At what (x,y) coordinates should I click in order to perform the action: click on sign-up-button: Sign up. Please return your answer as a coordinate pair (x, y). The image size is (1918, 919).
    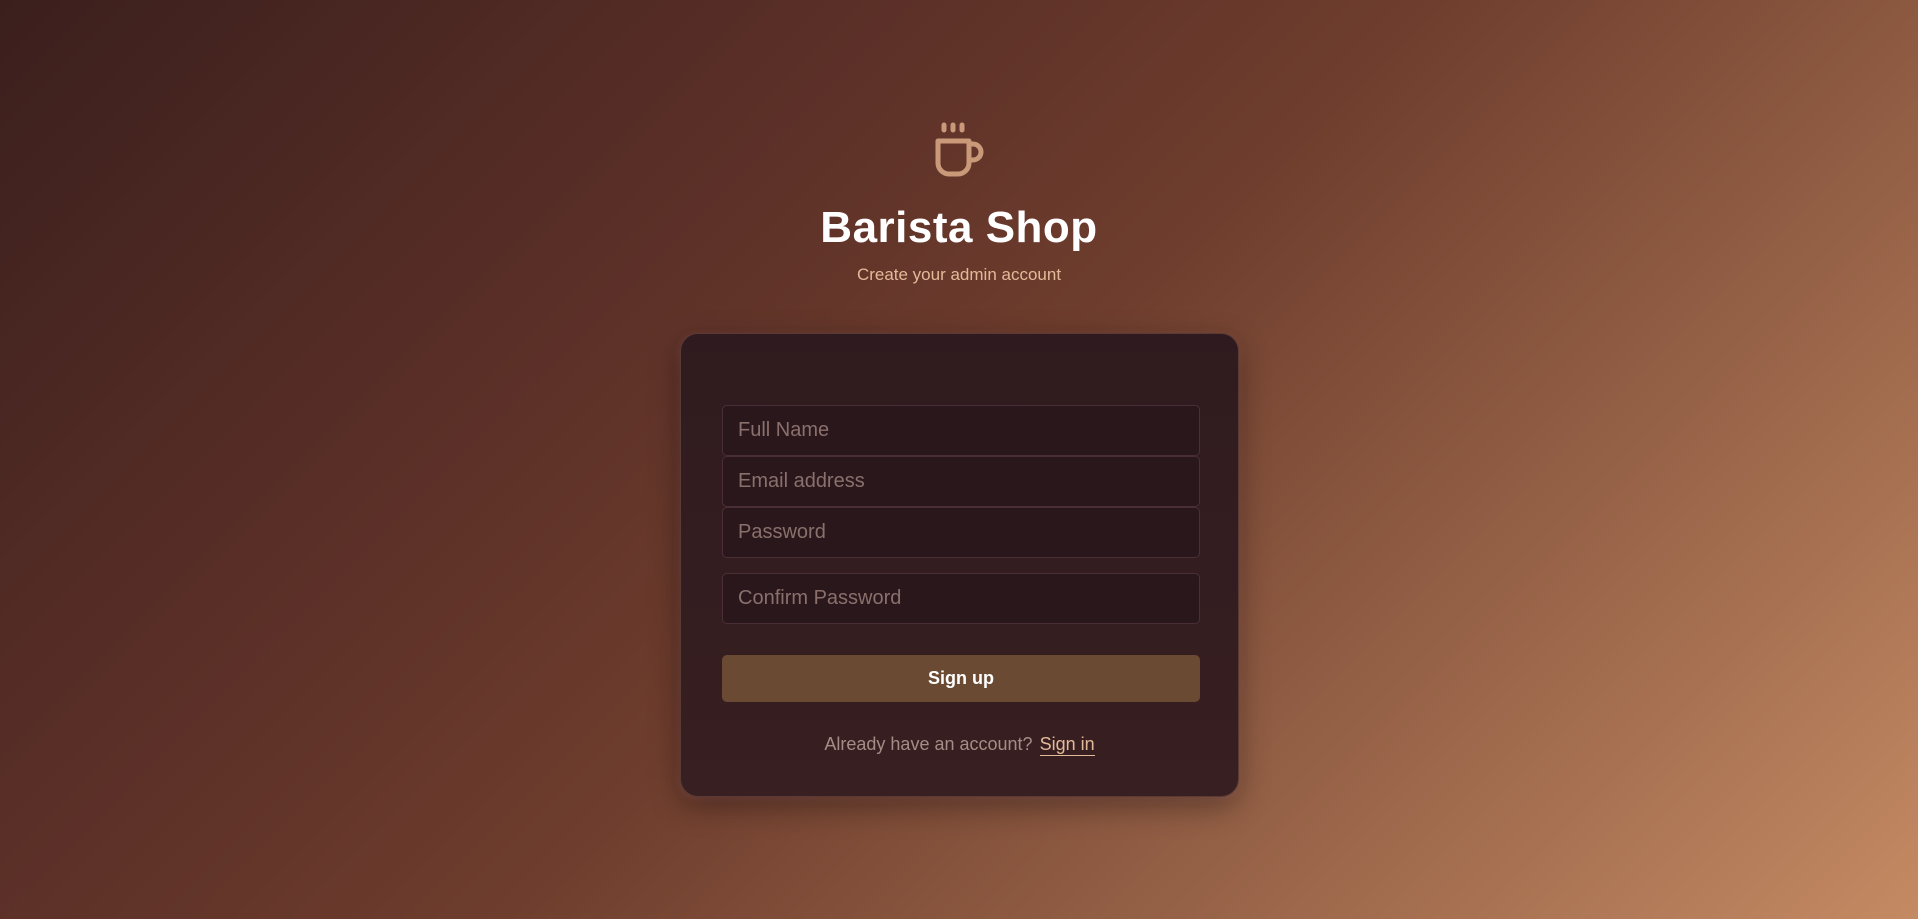
    Looking at the image, I should click on (961, 678).